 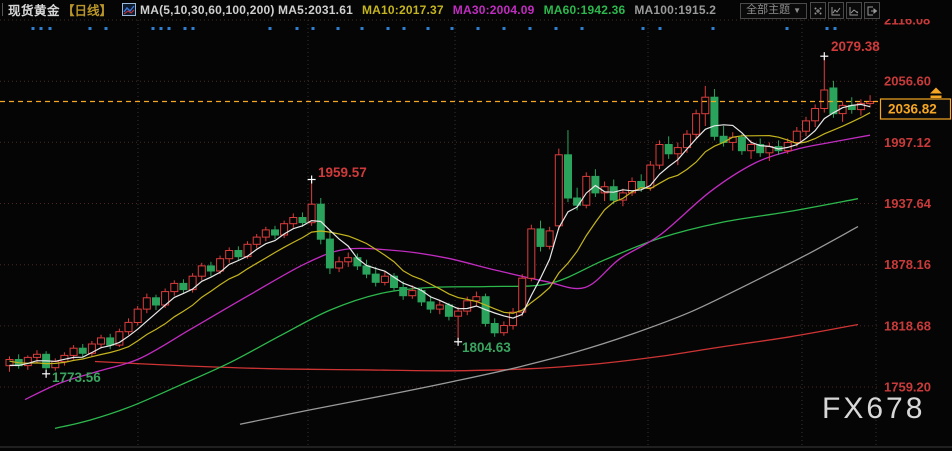 What do you see at coordinates (872, 10) in the screenshot?
I see `exit-window-button` at bounding box center [872, 10].